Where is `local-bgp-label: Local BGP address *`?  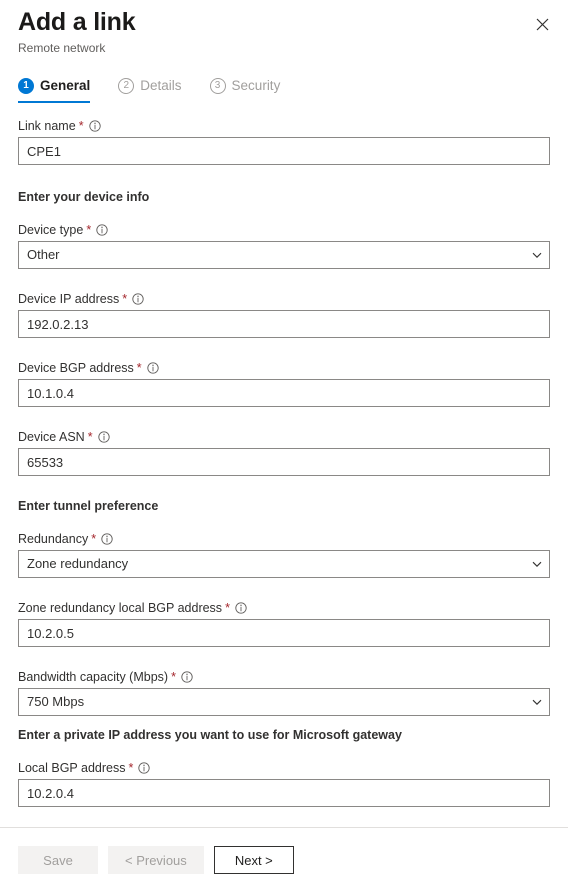 local-bgp-label: Local BGP address * is located at coordinates (284, 768).